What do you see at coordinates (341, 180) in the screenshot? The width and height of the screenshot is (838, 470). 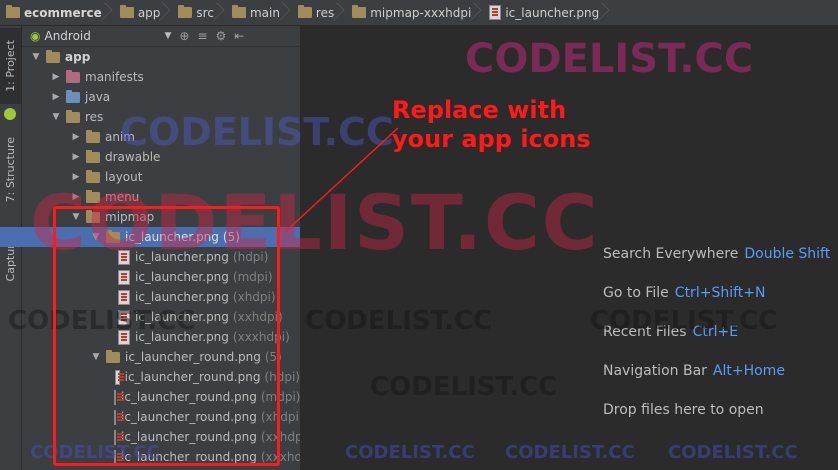 I see `annotation-arrow-line` at bounding box center [341, 180].